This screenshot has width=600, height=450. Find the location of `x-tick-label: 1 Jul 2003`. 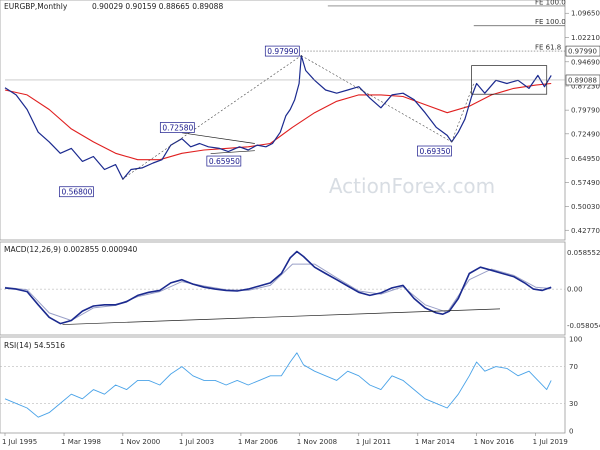

x-tick-label: 1 Jul 2003 is located at coordinates (196, 442).